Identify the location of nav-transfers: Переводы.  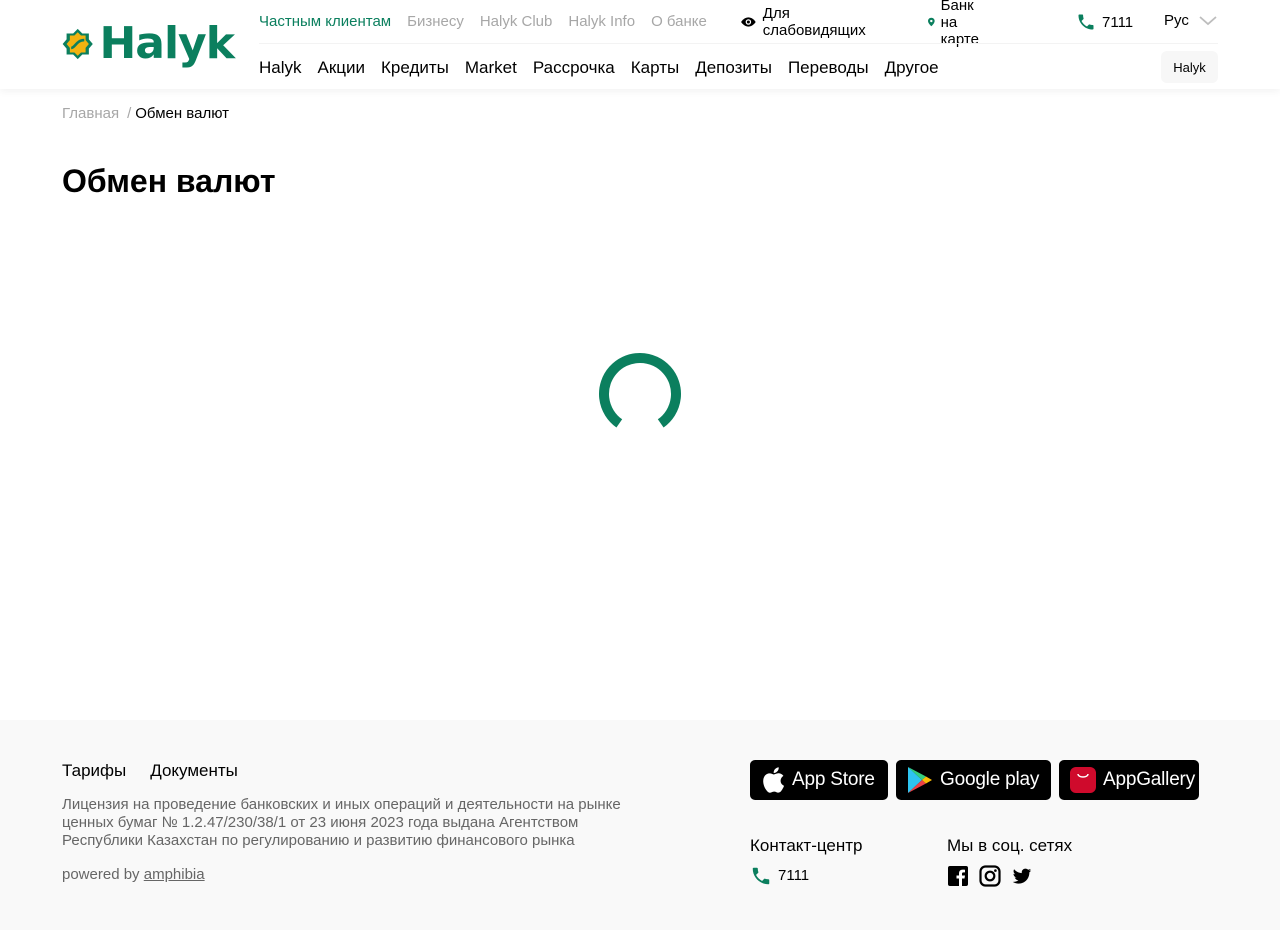
(828, 68).